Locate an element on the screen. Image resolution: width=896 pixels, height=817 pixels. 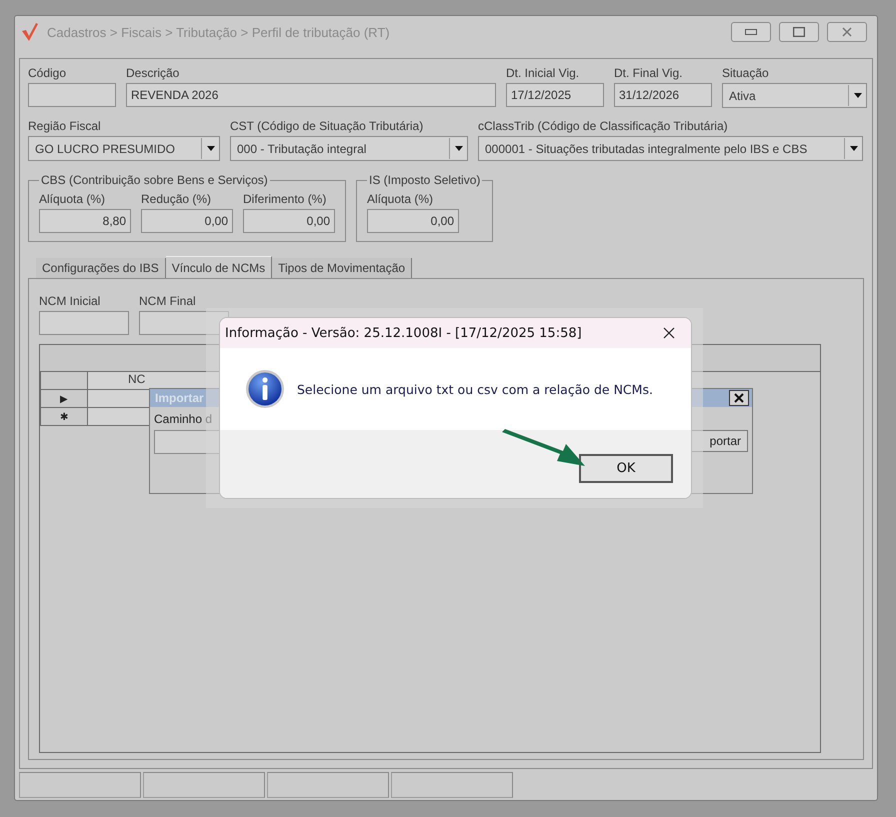
maximize-icon is located at coordinates (799, 32).